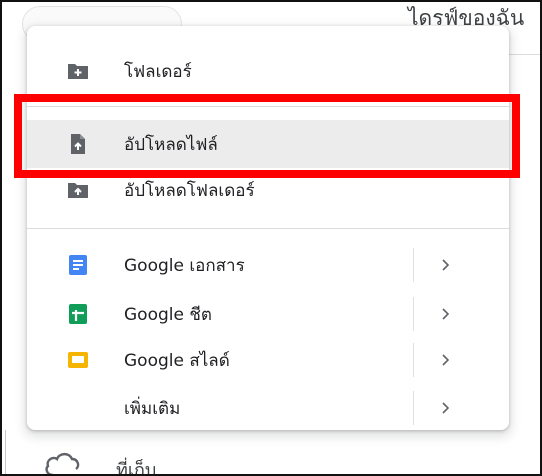 Image resolution: width=542 pixels, height=476 pixels. What do you see at coordinates (268, 71) in the screenshot?
I see `menu-item-new-folder: โฟลเดอร์` at bounding box center [268, 71].